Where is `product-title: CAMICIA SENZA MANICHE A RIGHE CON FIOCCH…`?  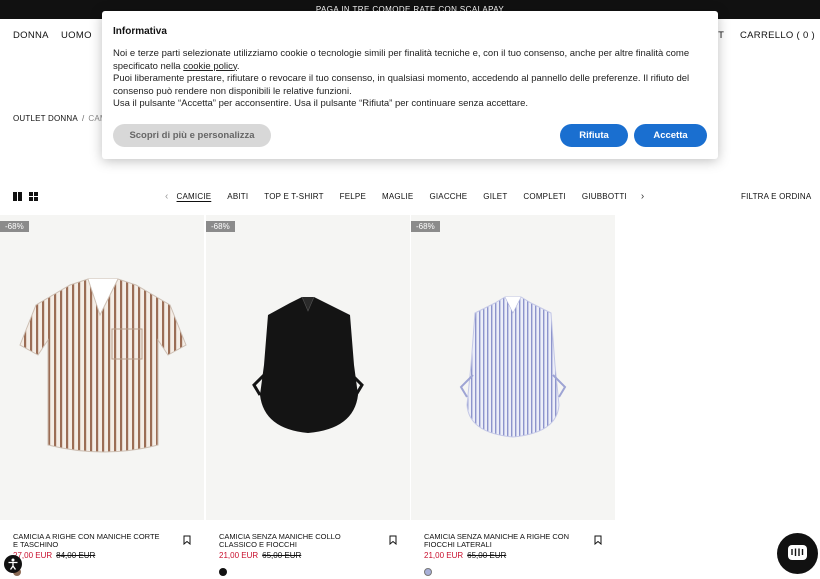
product-title: CAMICIA SENZA MANICHE A RIGHE CON FIOCCH… is located at coordinates (499, 540).